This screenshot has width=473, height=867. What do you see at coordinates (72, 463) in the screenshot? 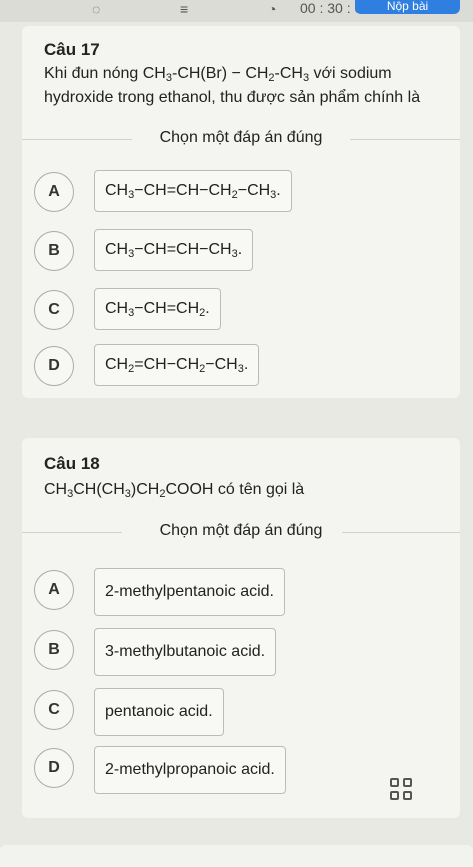
I see `question-title: Câu 18` at bounding box center [72, 463].